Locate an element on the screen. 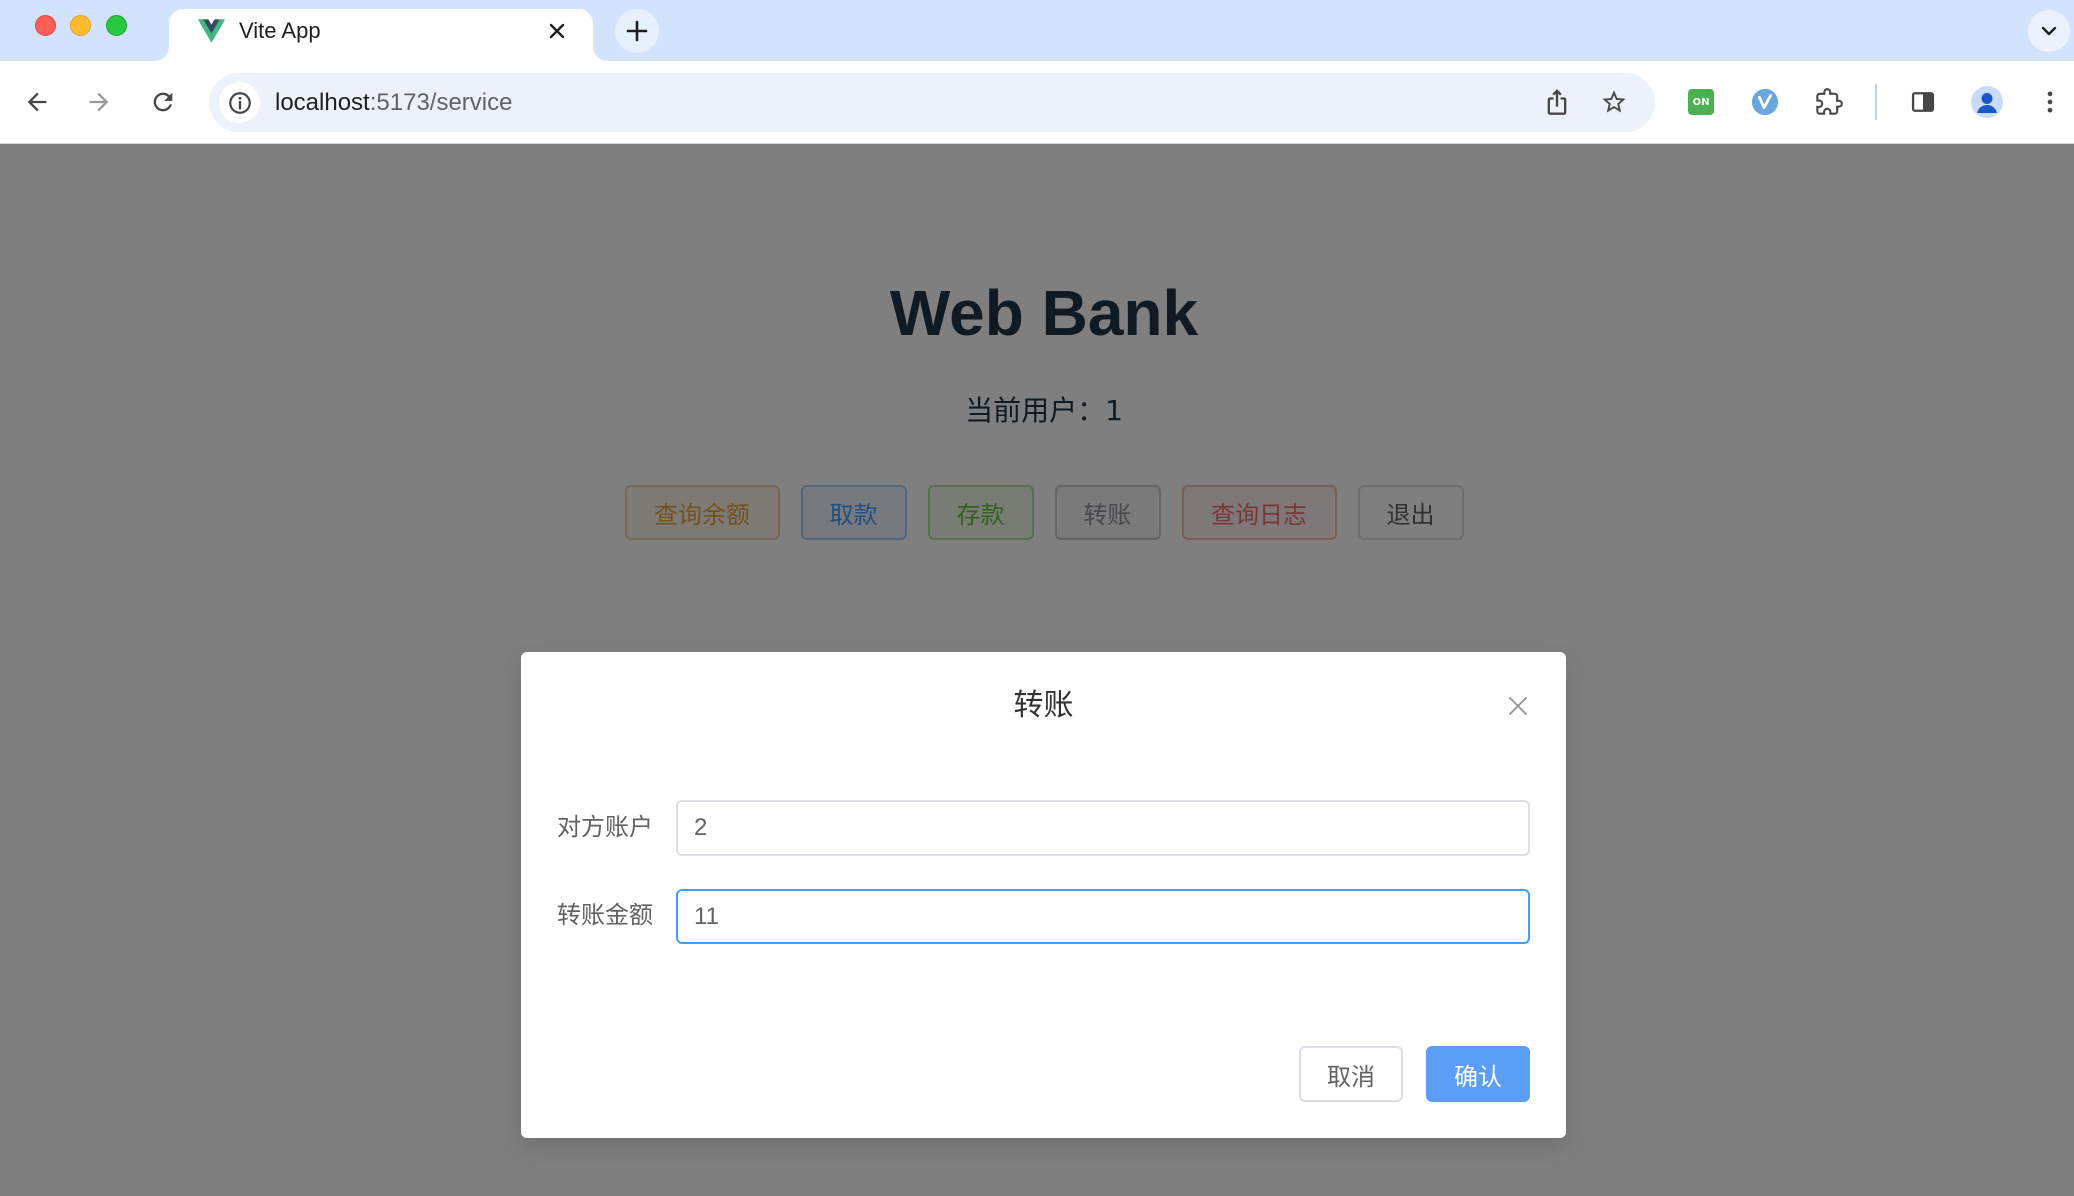 The width and height of the screenshot is (2074, 1196). back-button is located at coordinates (37, 102).